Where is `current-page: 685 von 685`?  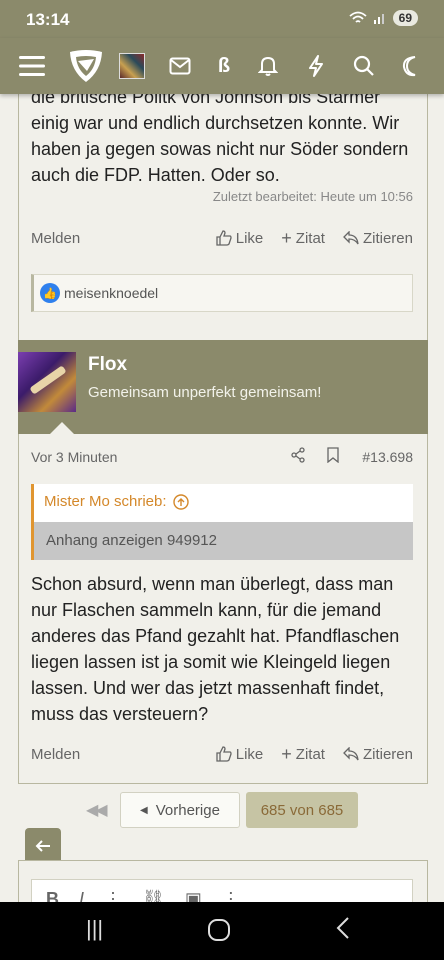 current-page: 685 von 685 is located at coordinates (302, 810).